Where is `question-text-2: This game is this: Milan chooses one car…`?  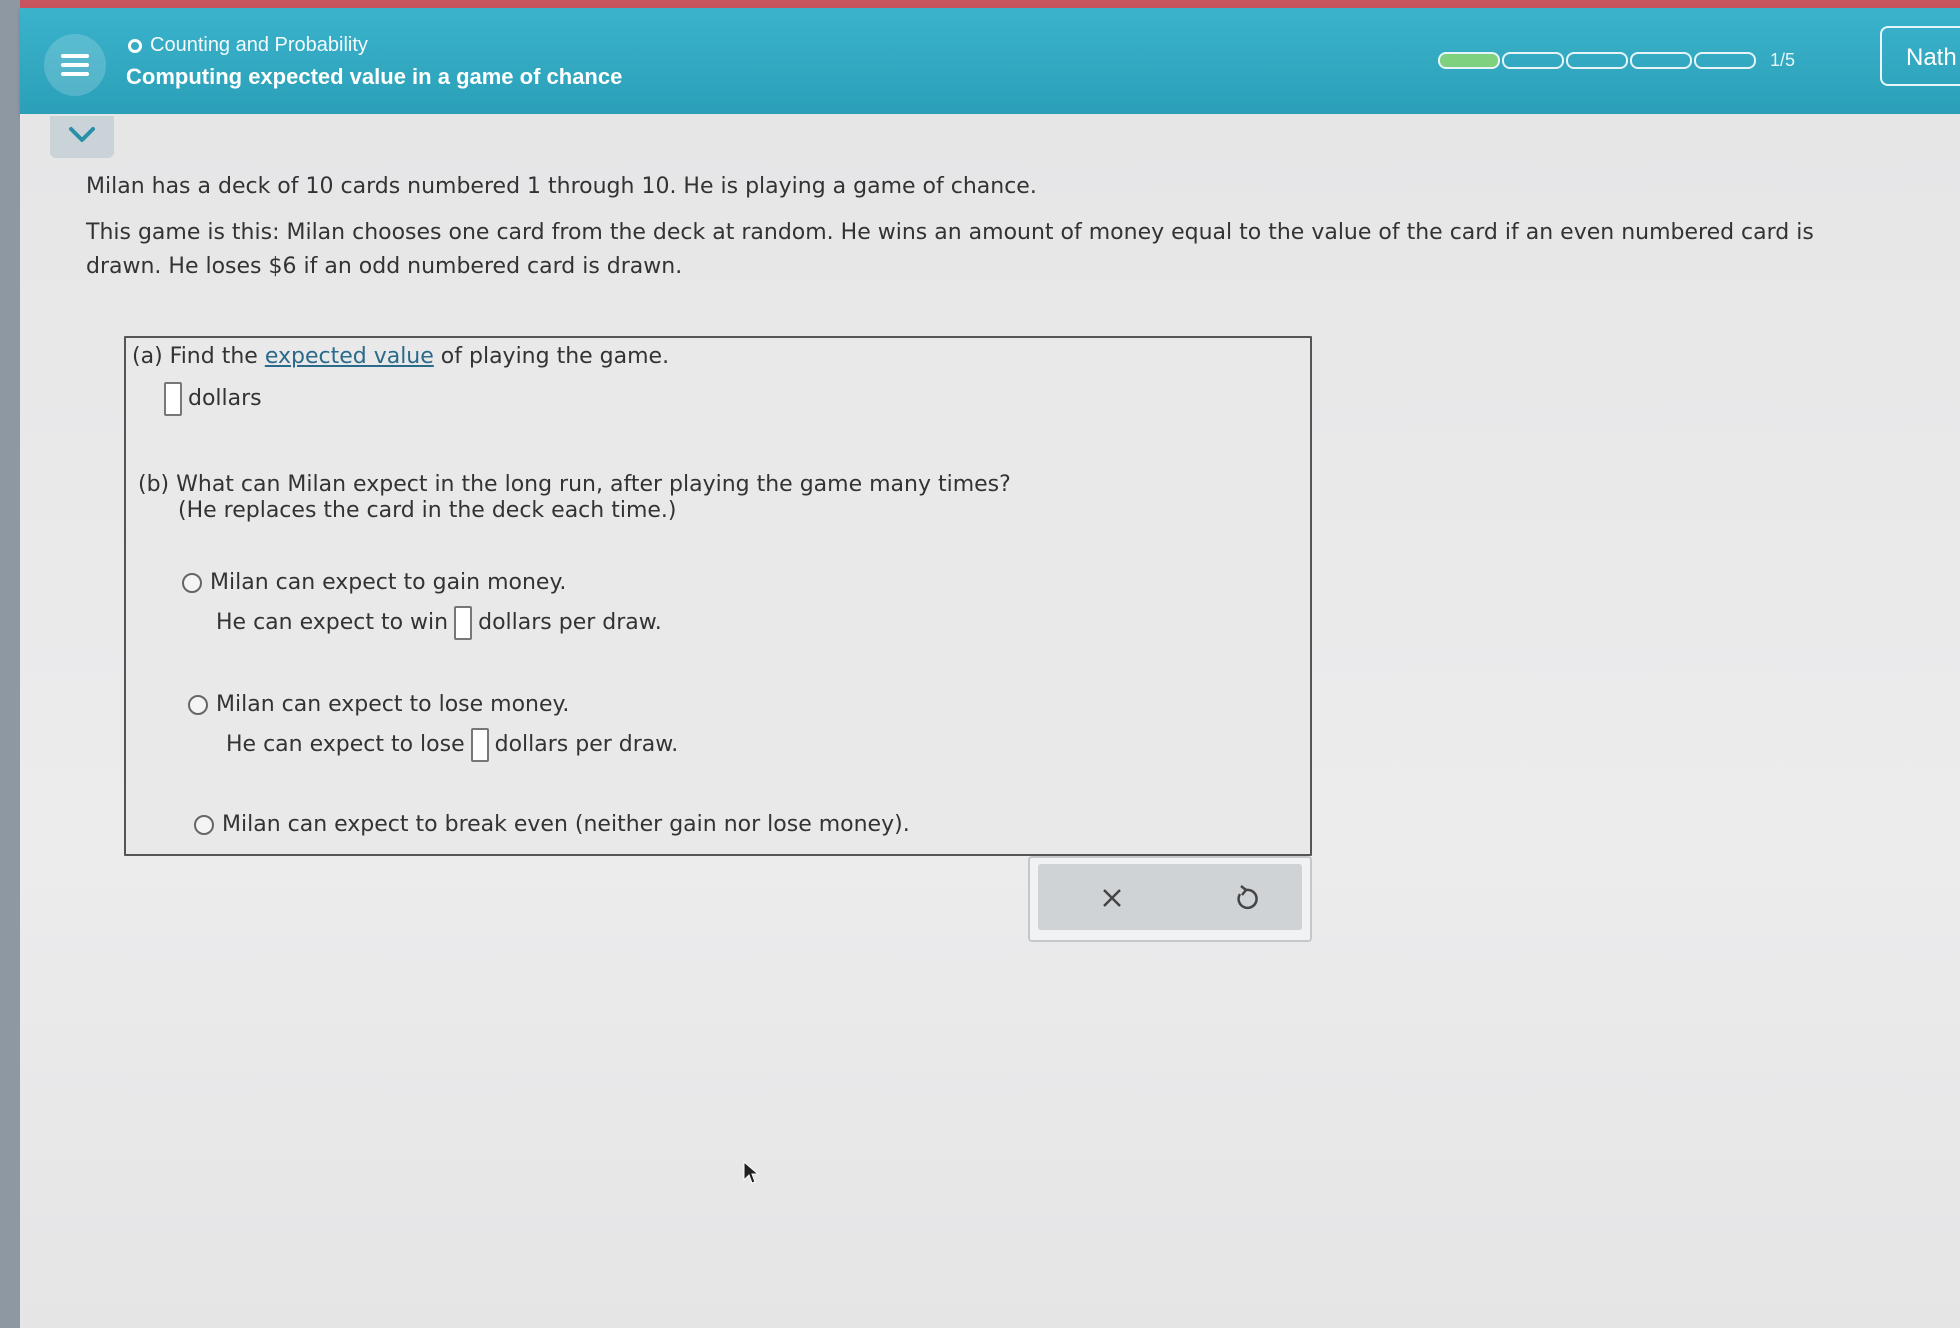 question-text-2: This game is this: Milan chooses one car… is located at coordinates (950, 249).